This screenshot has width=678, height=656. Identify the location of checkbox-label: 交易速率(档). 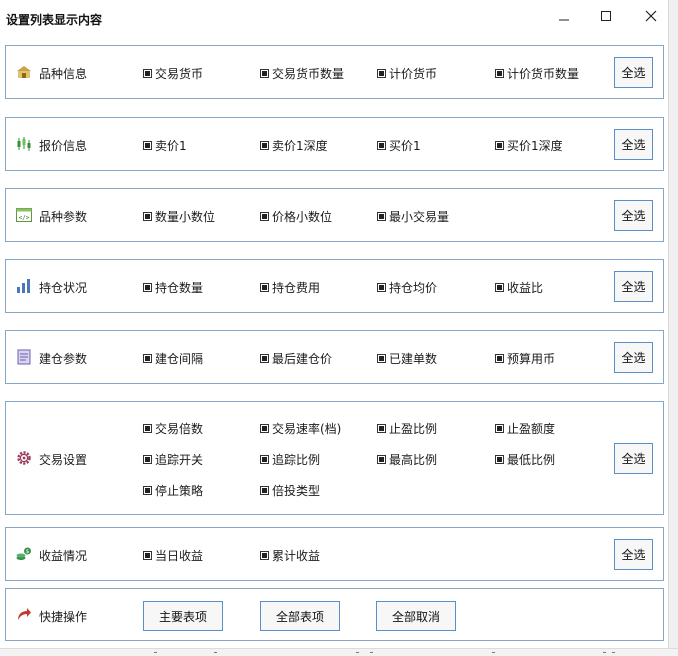
(307, 429).